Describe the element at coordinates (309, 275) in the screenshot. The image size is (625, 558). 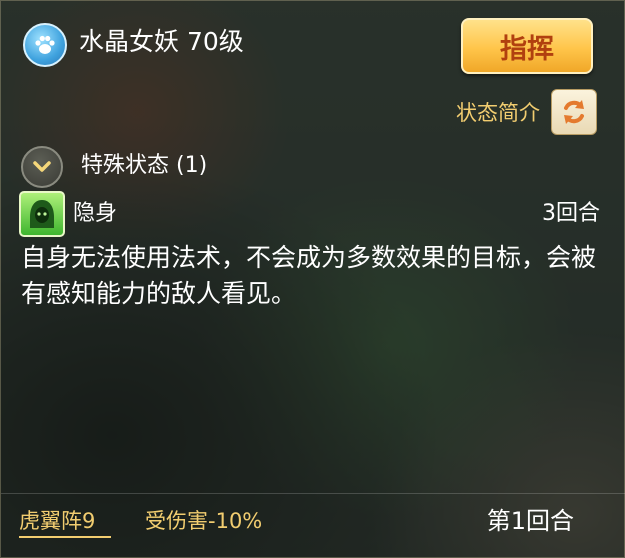
I see `status-description: 自身无法使用法术，不会成为多数效果的目标，会被有感知能力的敌人看见。` at that location.